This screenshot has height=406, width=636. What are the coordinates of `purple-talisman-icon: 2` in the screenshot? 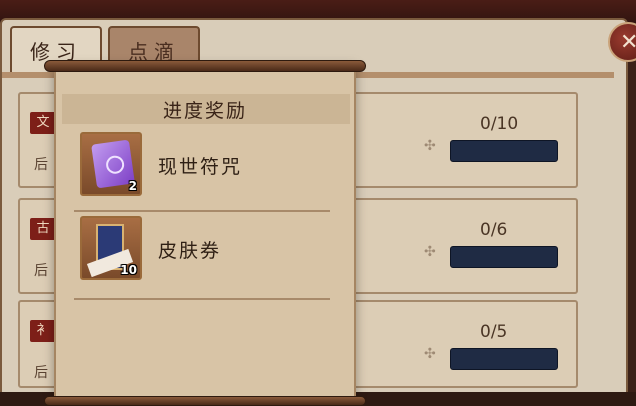 It's located at (111, 164).